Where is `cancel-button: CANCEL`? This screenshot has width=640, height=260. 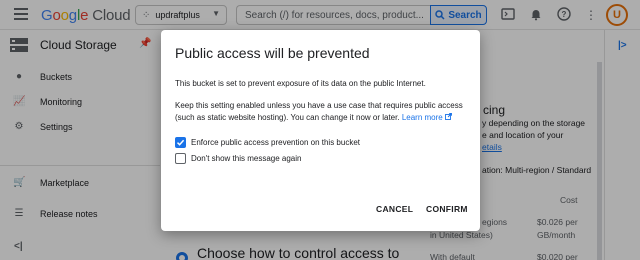 cancel-button: CANCEL is located at coordinates (394, 209).